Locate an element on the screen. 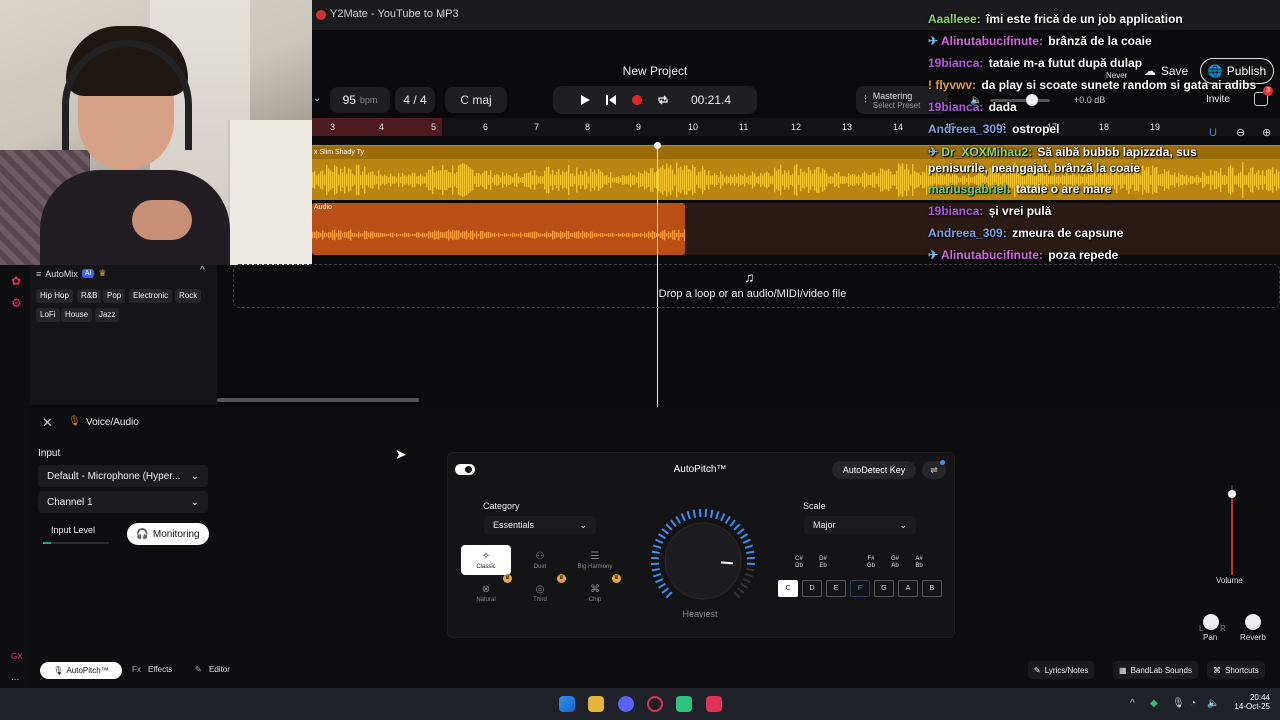 This screenshot has height=720, width=1280. sliders-icon: ≡ is located at coordinates (39, 273).